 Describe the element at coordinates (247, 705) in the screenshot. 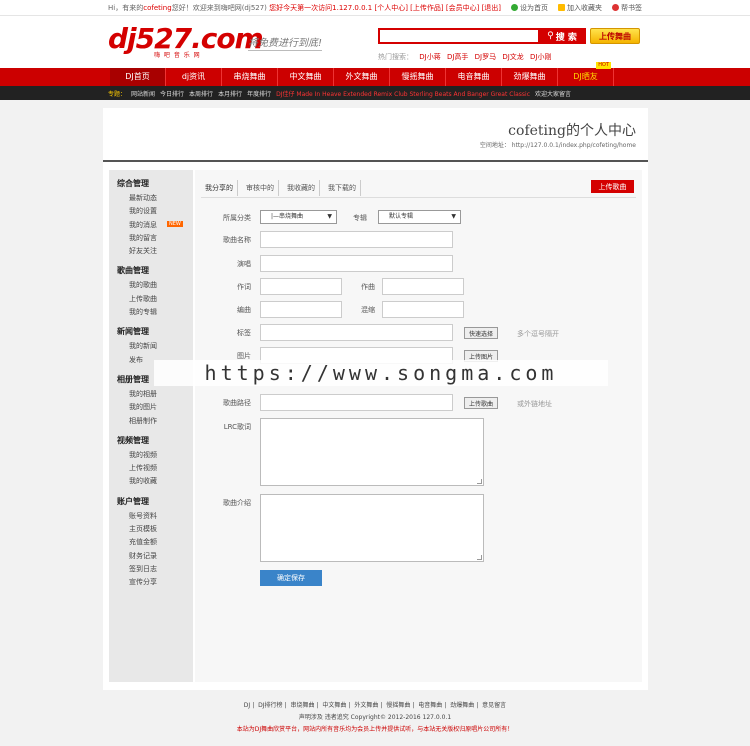

I see `footer-link: DJ` at that location.